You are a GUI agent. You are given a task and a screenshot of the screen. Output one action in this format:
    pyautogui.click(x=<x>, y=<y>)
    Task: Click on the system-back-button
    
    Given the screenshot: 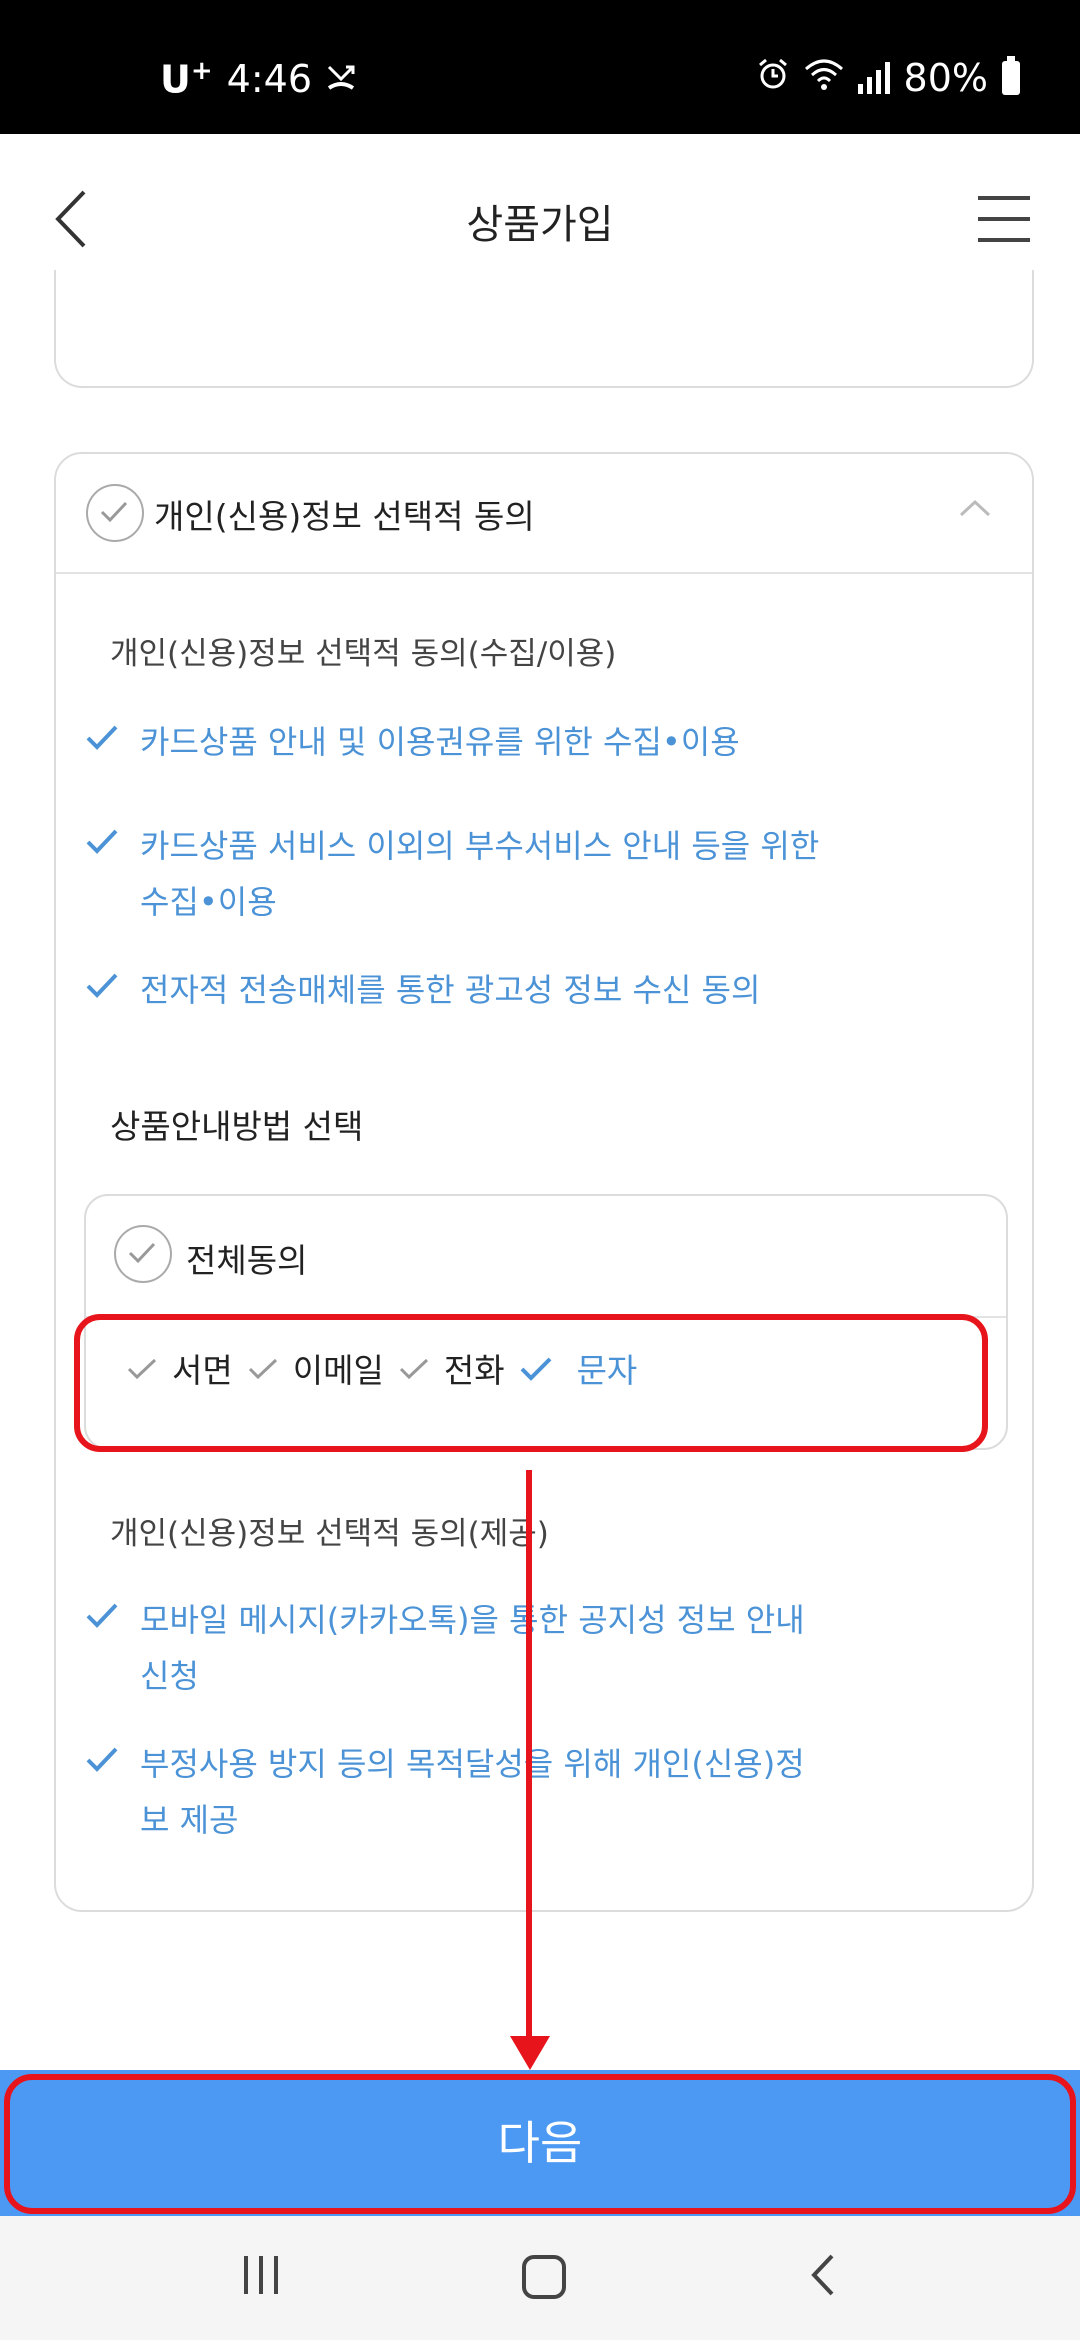 What is the action you would take?
    pyautogui.click(x=823, y=2277)
    